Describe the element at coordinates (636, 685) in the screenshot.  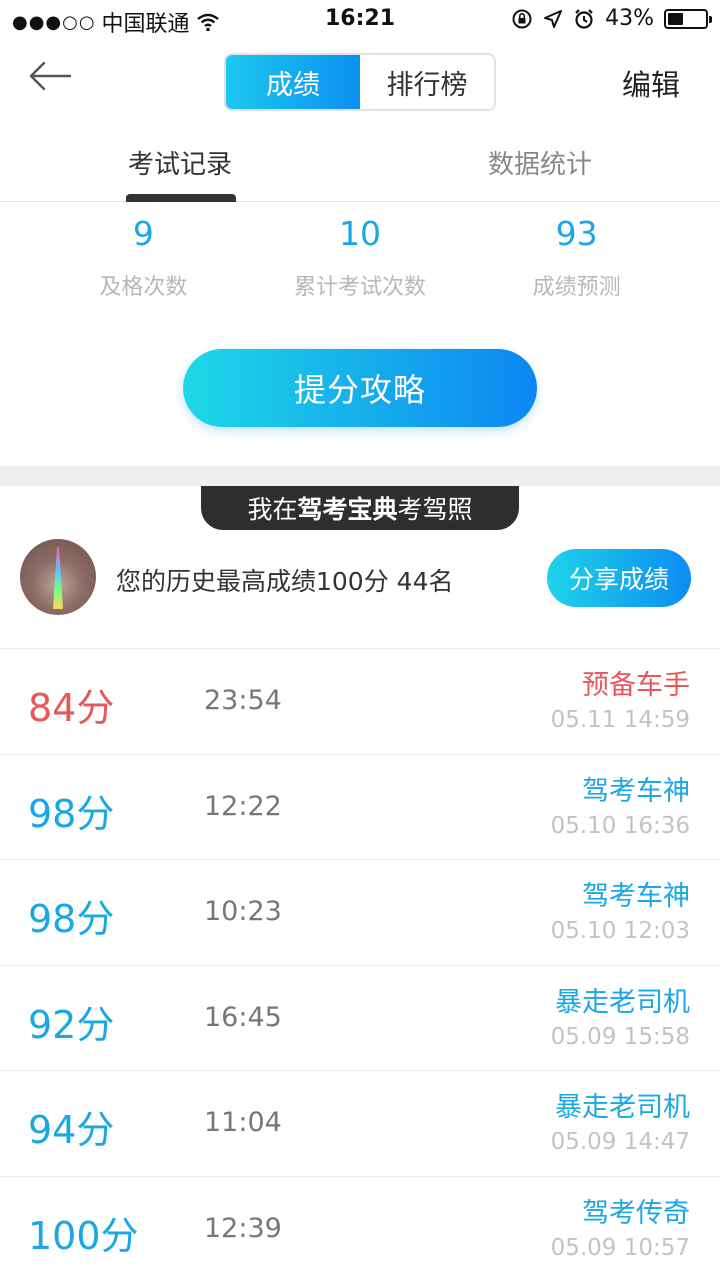
I see `record-title: 预备车手` at that location.